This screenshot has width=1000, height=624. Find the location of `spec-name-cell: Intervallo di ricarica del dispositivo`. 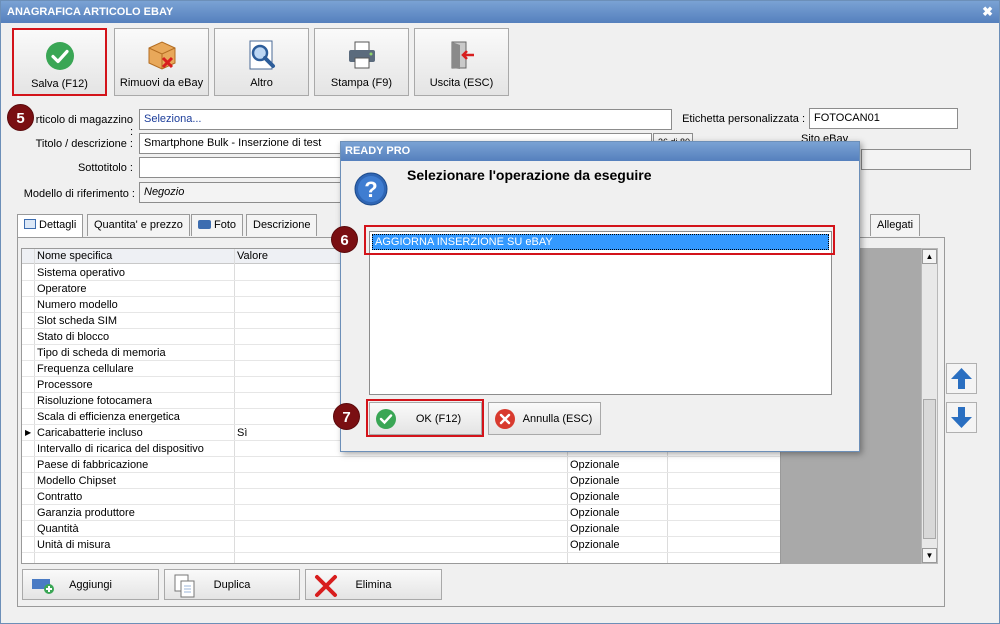

spec-name-cell: Intervallo di ricarica del dispositivo is located at coordinates (120, 449).